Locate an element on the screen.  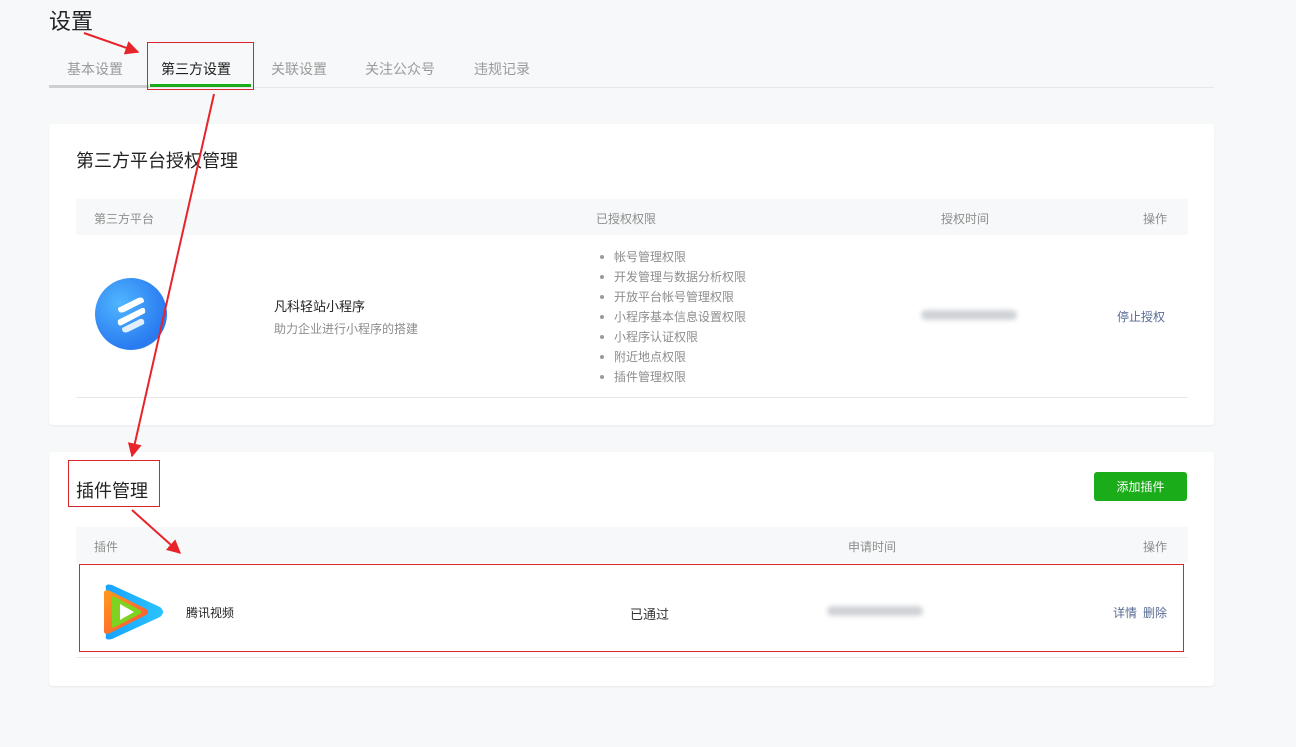
tab-third-party-settings: 第三方设置 is located at coordinates (196, 69).